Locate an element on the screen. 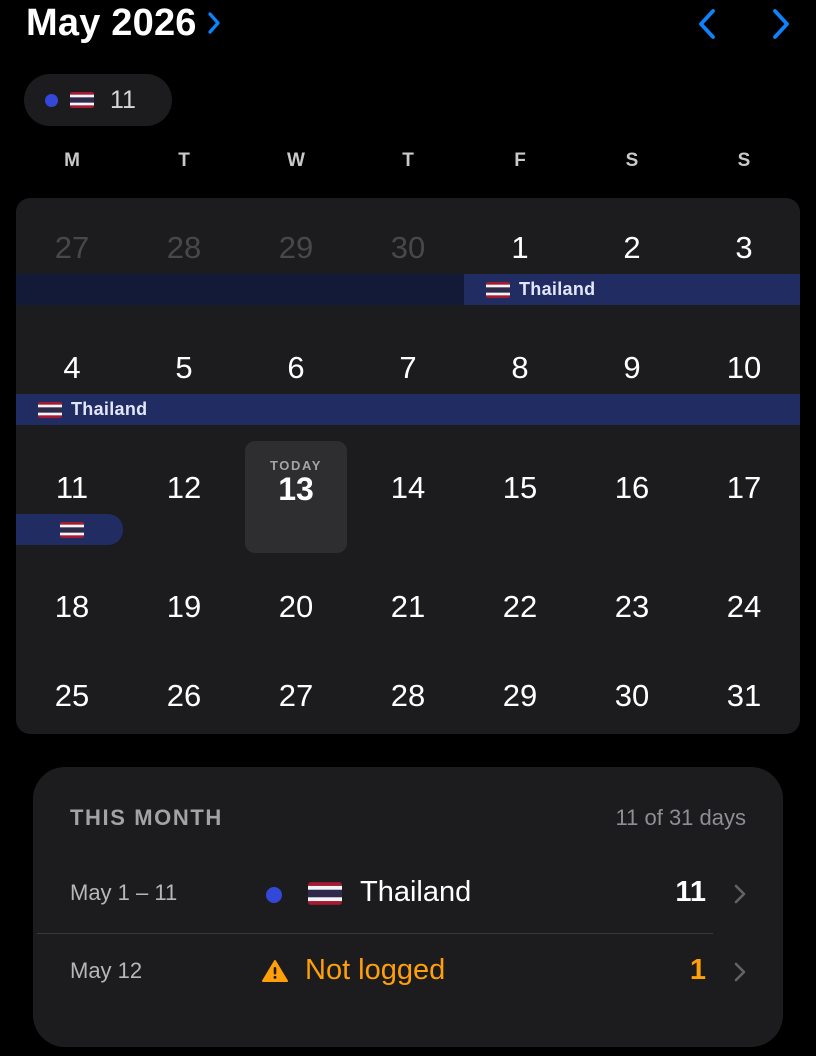 The width and height of the screenshot is (816, 1056). day-cell: 25 is located at coordinates (72, 696).